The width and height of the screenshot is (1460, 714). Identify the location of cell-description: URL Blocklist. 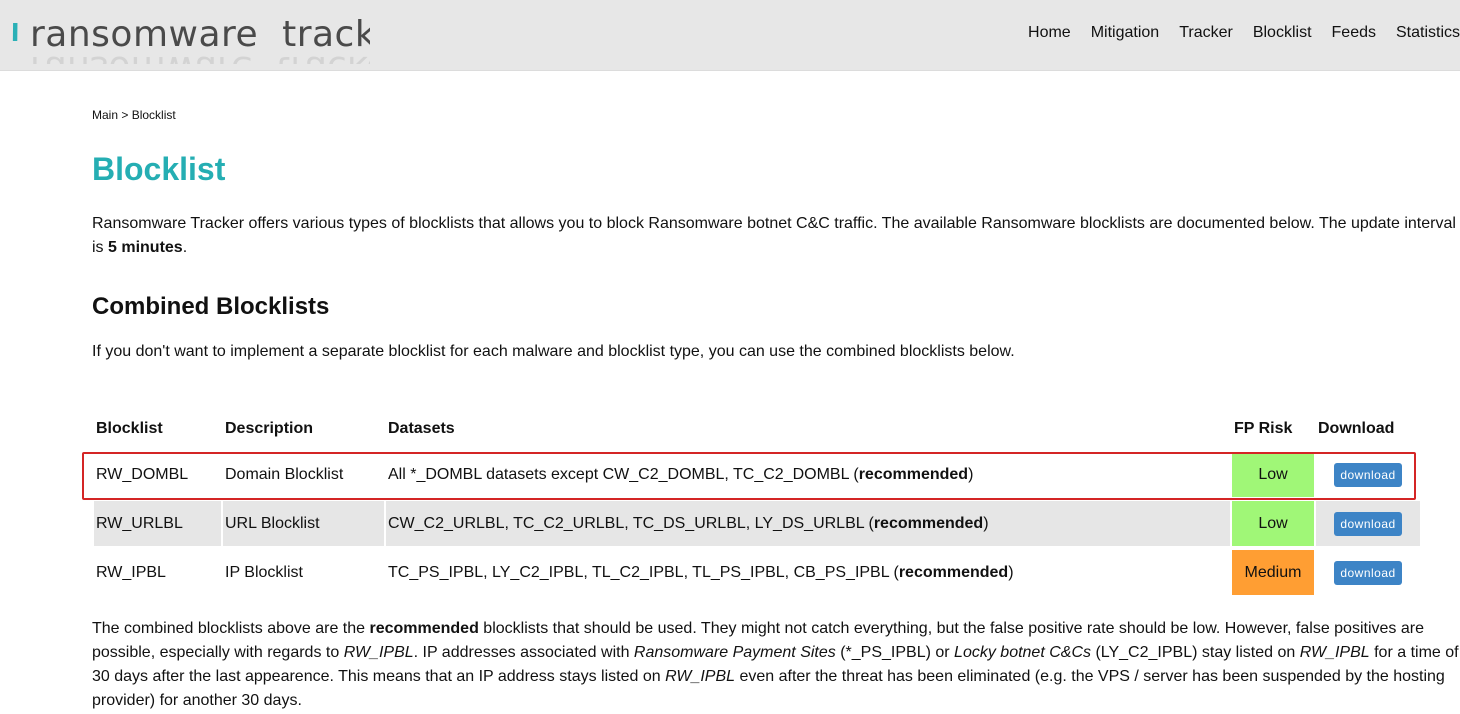
(303, 523).